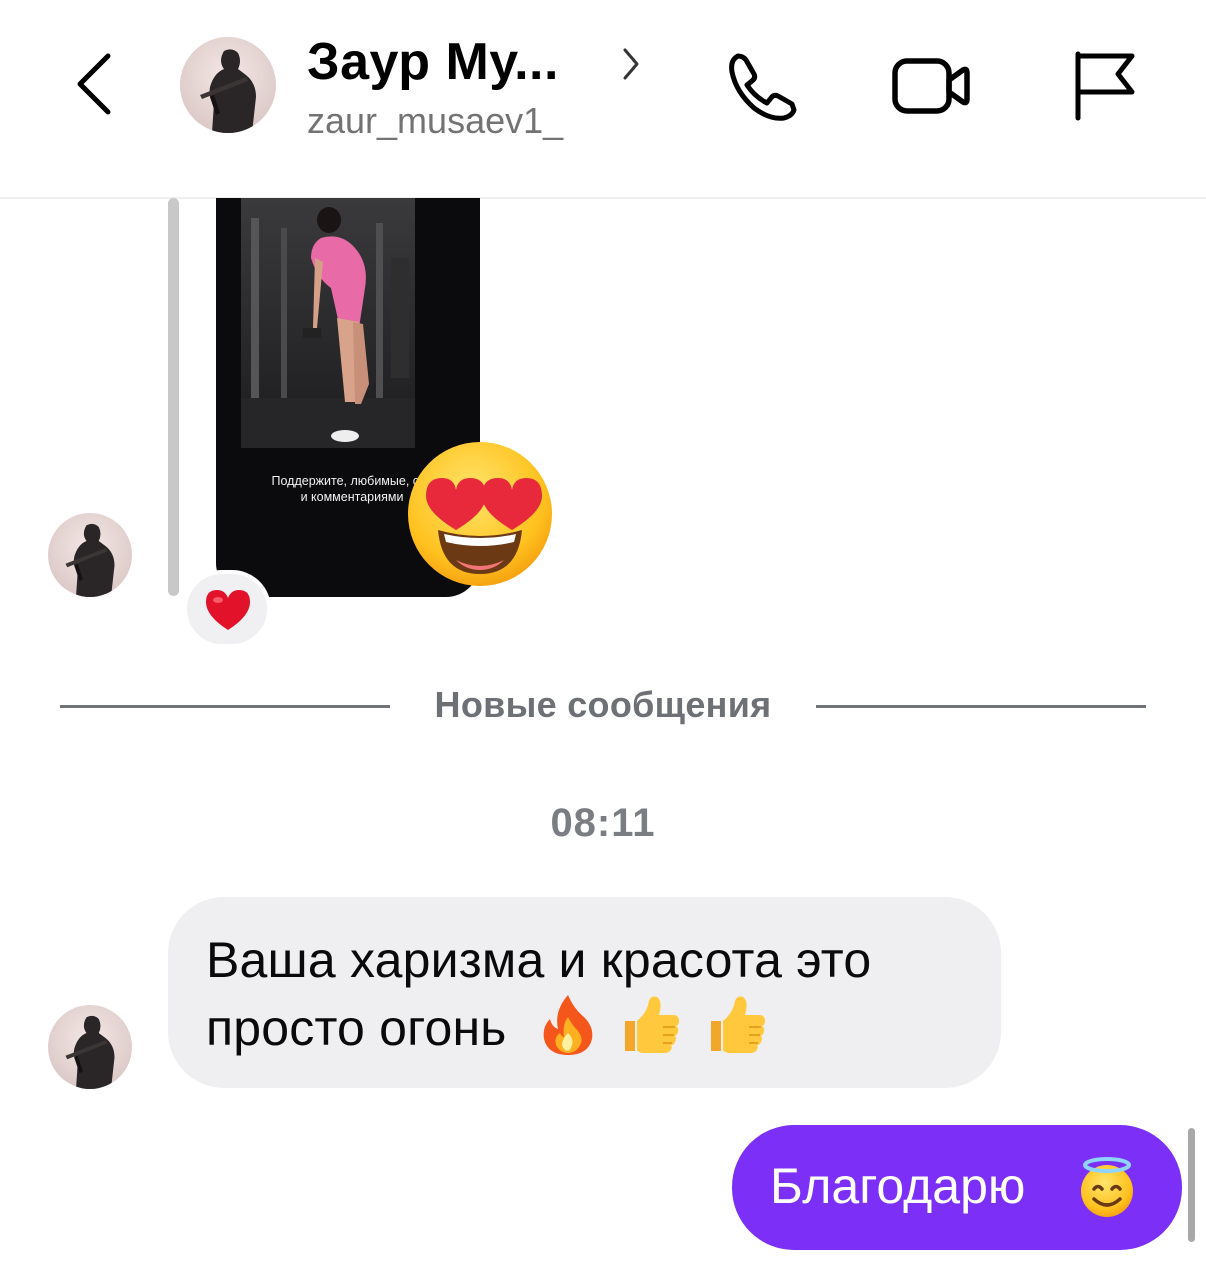 This screenshot has width=1206, height=1269. Describe the element at coordinates (981, 706) in the screenshot. I see `divider-line-right` at that location.